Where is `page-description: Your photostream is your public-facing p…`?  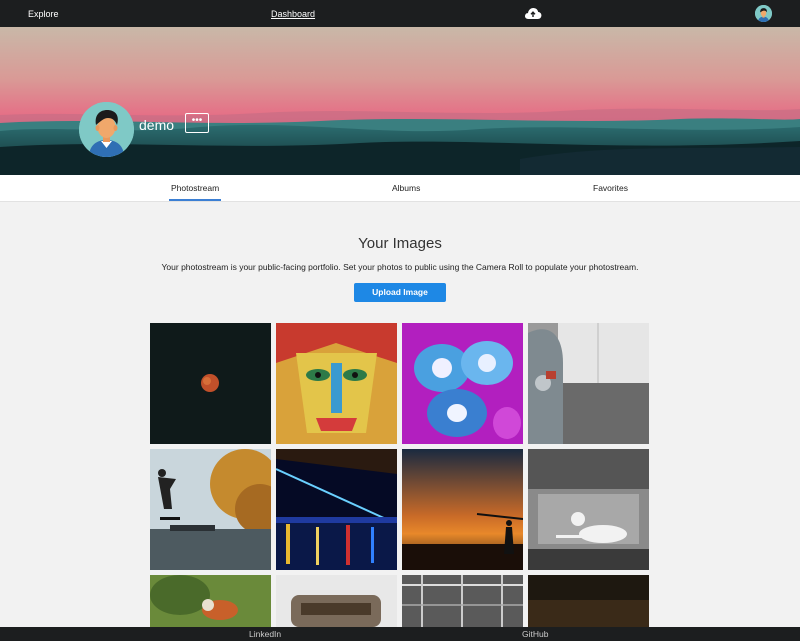 page-description: Your photostream is your public-facing p… is located at coordinates (400, 267).